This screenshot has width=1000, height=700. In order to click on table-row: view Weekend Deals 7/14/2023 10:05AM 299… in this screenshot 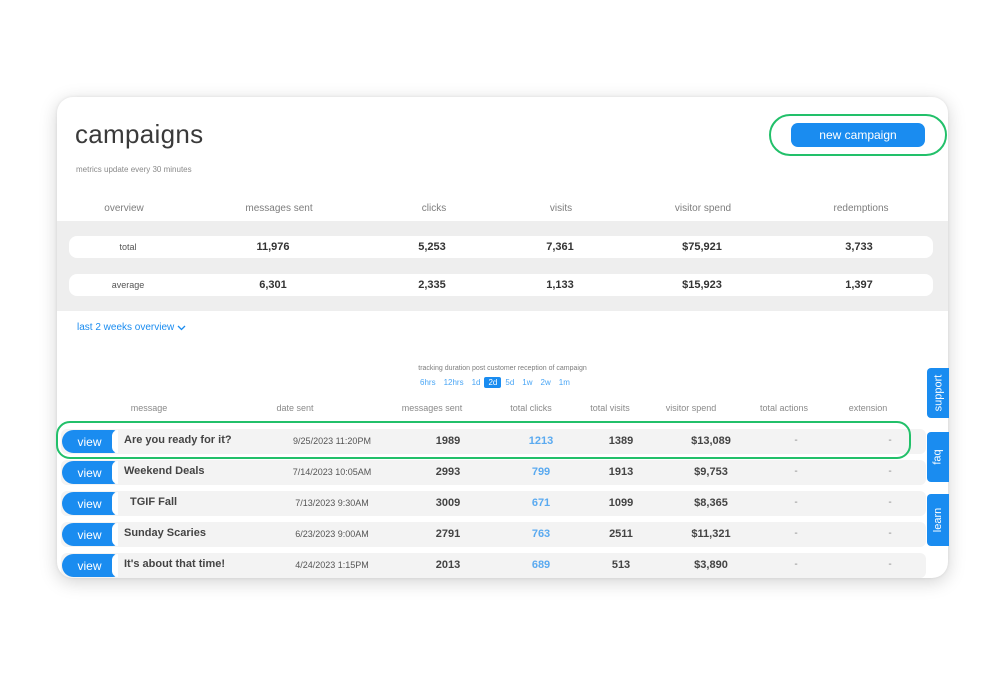, I will do `click(493, 472)`.